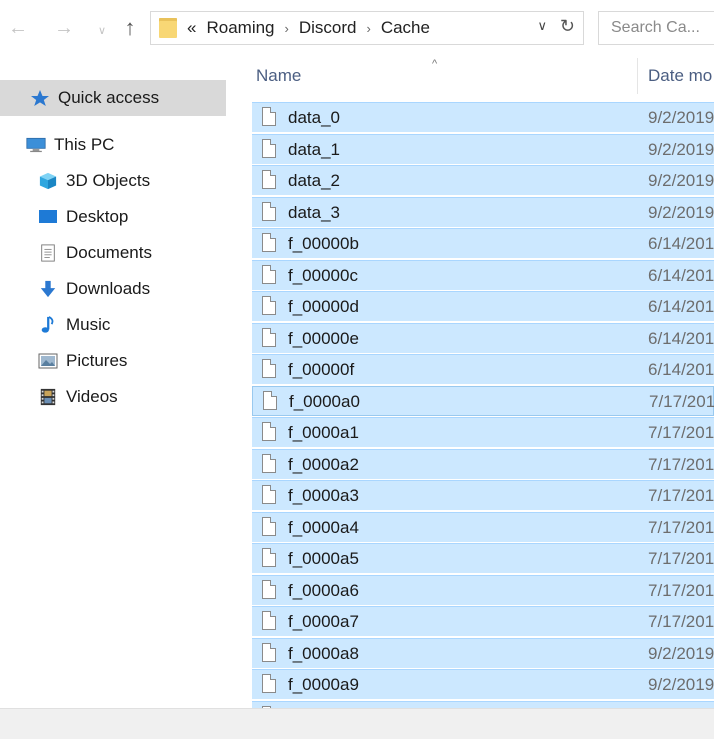 The image size is (714, 739). Describe the element at coordinates (97, 216) in the screenshot. I see `sidebar-item-label: Desktop` at that location.